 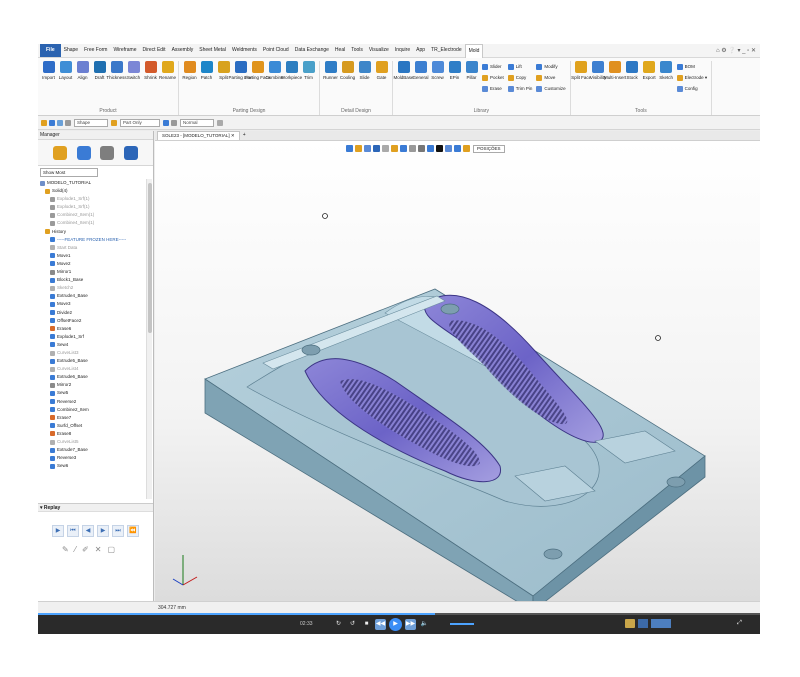 I want to click on menu-tab-point-cloud: Point Cloud, so click(x=276, y=50).